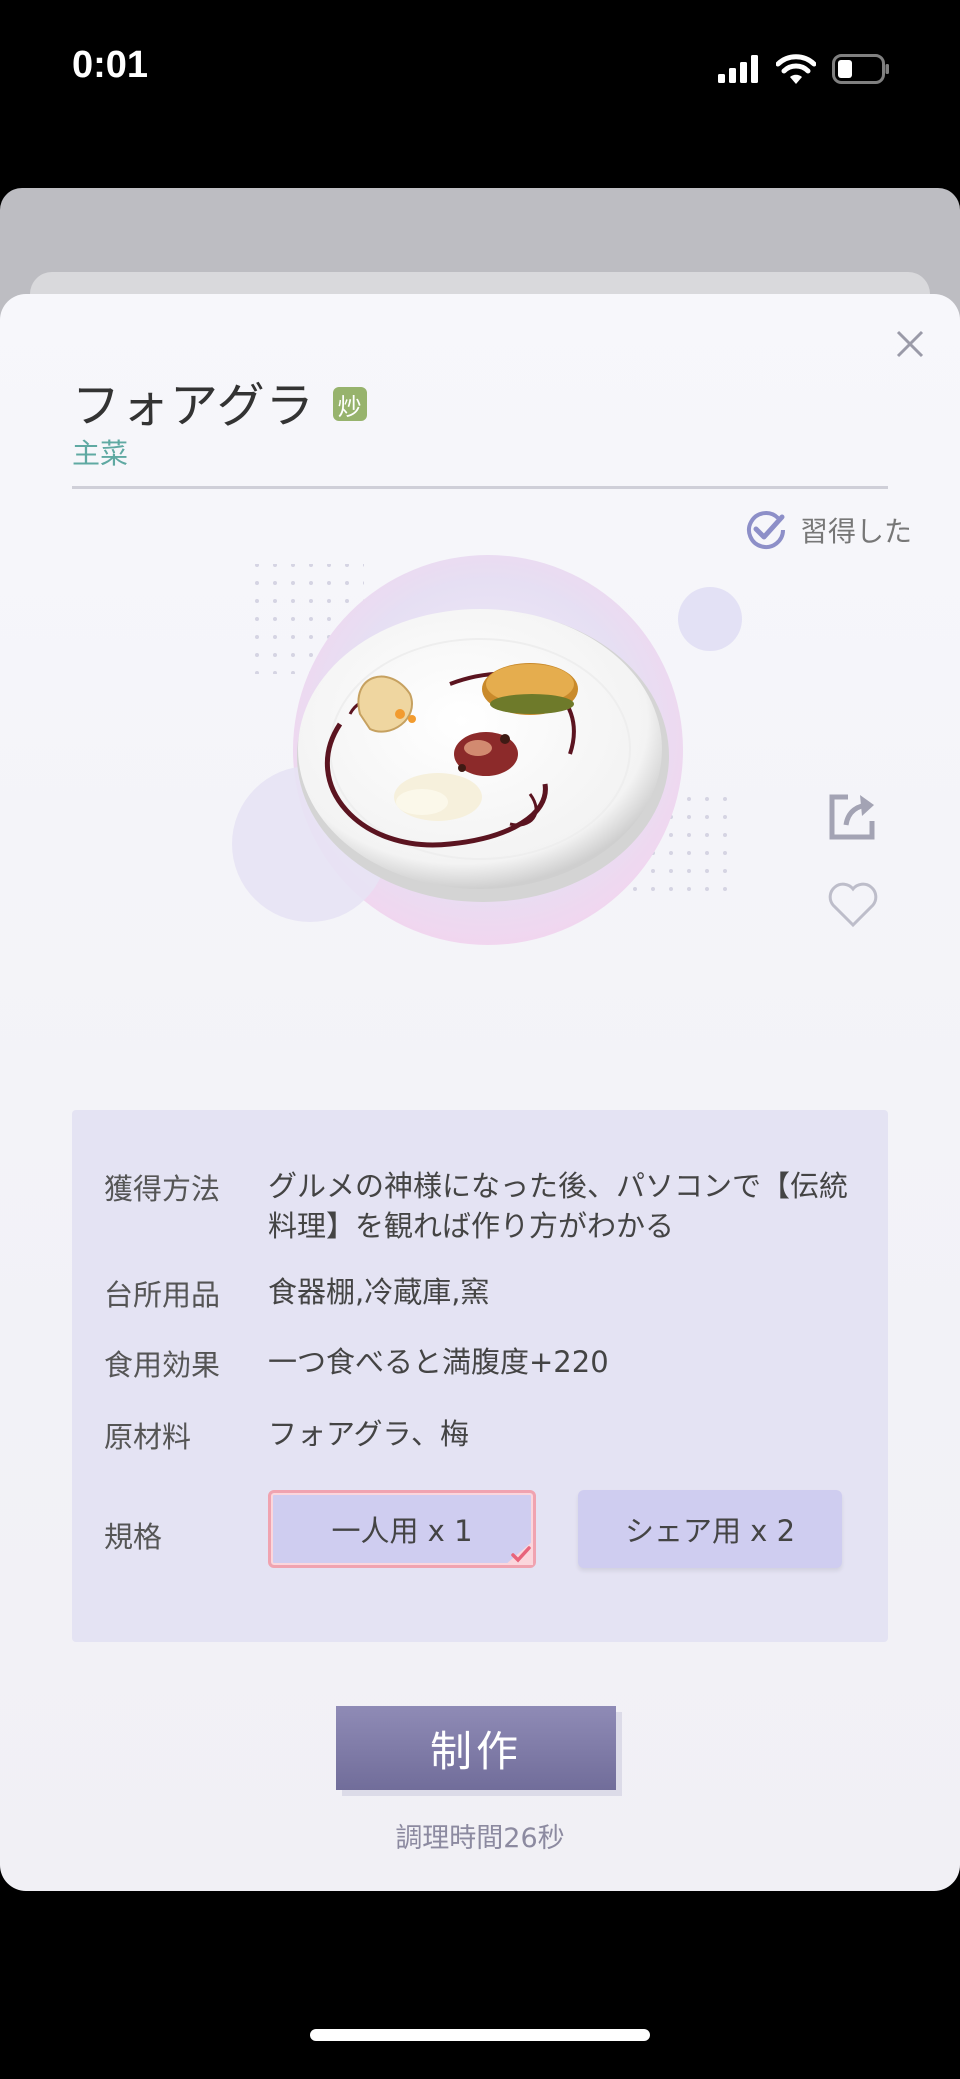  What do you see at coordinates (162, 1295) in the screenshot?
I see `info-label: 台所用品` at bounding box center [162, 1295].